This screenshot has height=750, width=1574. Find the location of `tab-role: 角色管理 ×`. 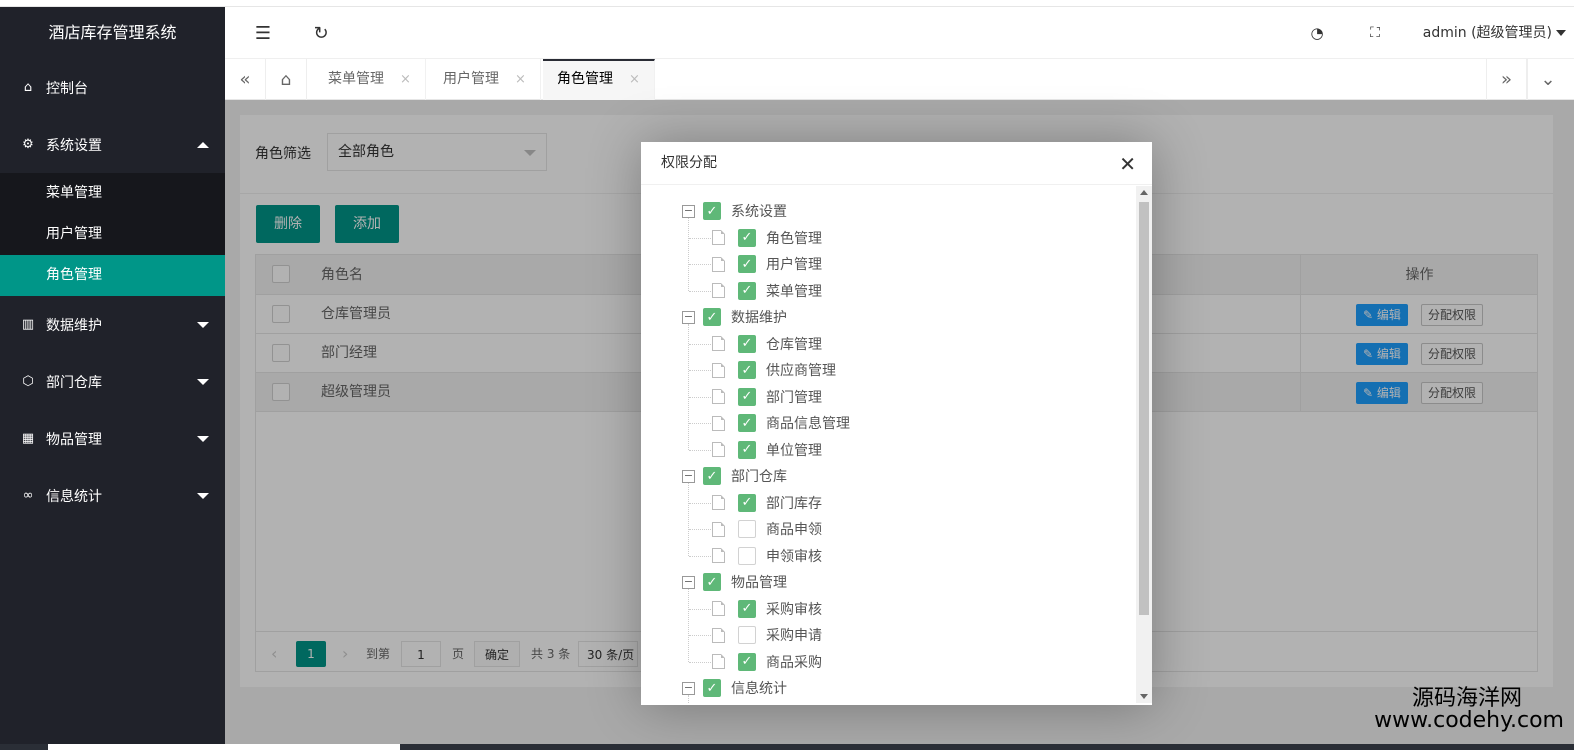

tab-role: 角色管理 × is located at coordinates (599, 79).